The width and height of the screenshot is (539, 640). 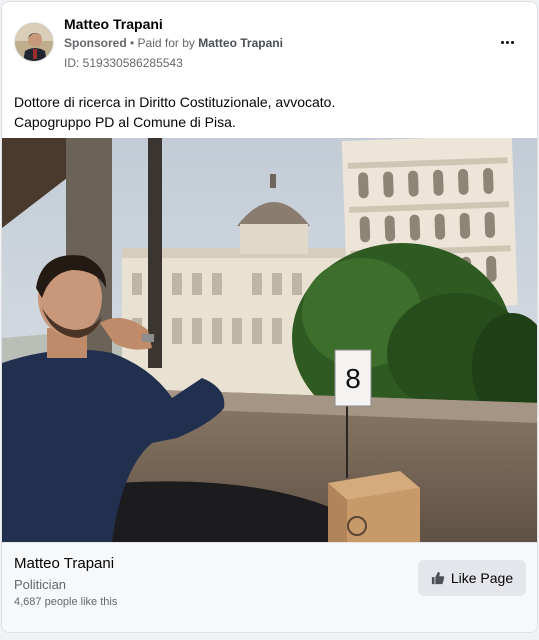 What do you see at coordinates (64, 563) in the screenshot?
I see `page-name: Matteo Trapani` at bounding box center [64, 563].